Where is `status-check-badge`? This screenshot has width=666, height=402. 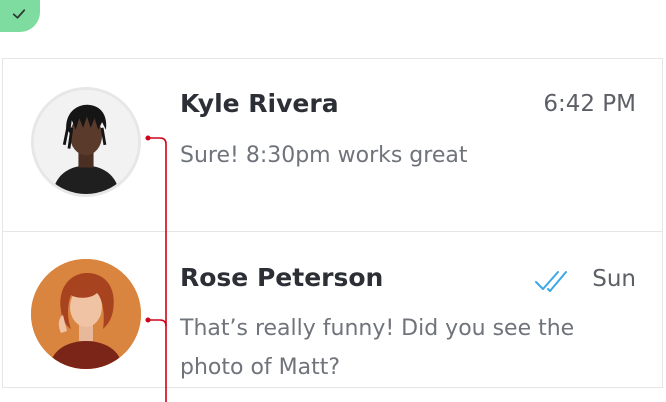
status-check-badge is located at coordinates (20, 16).